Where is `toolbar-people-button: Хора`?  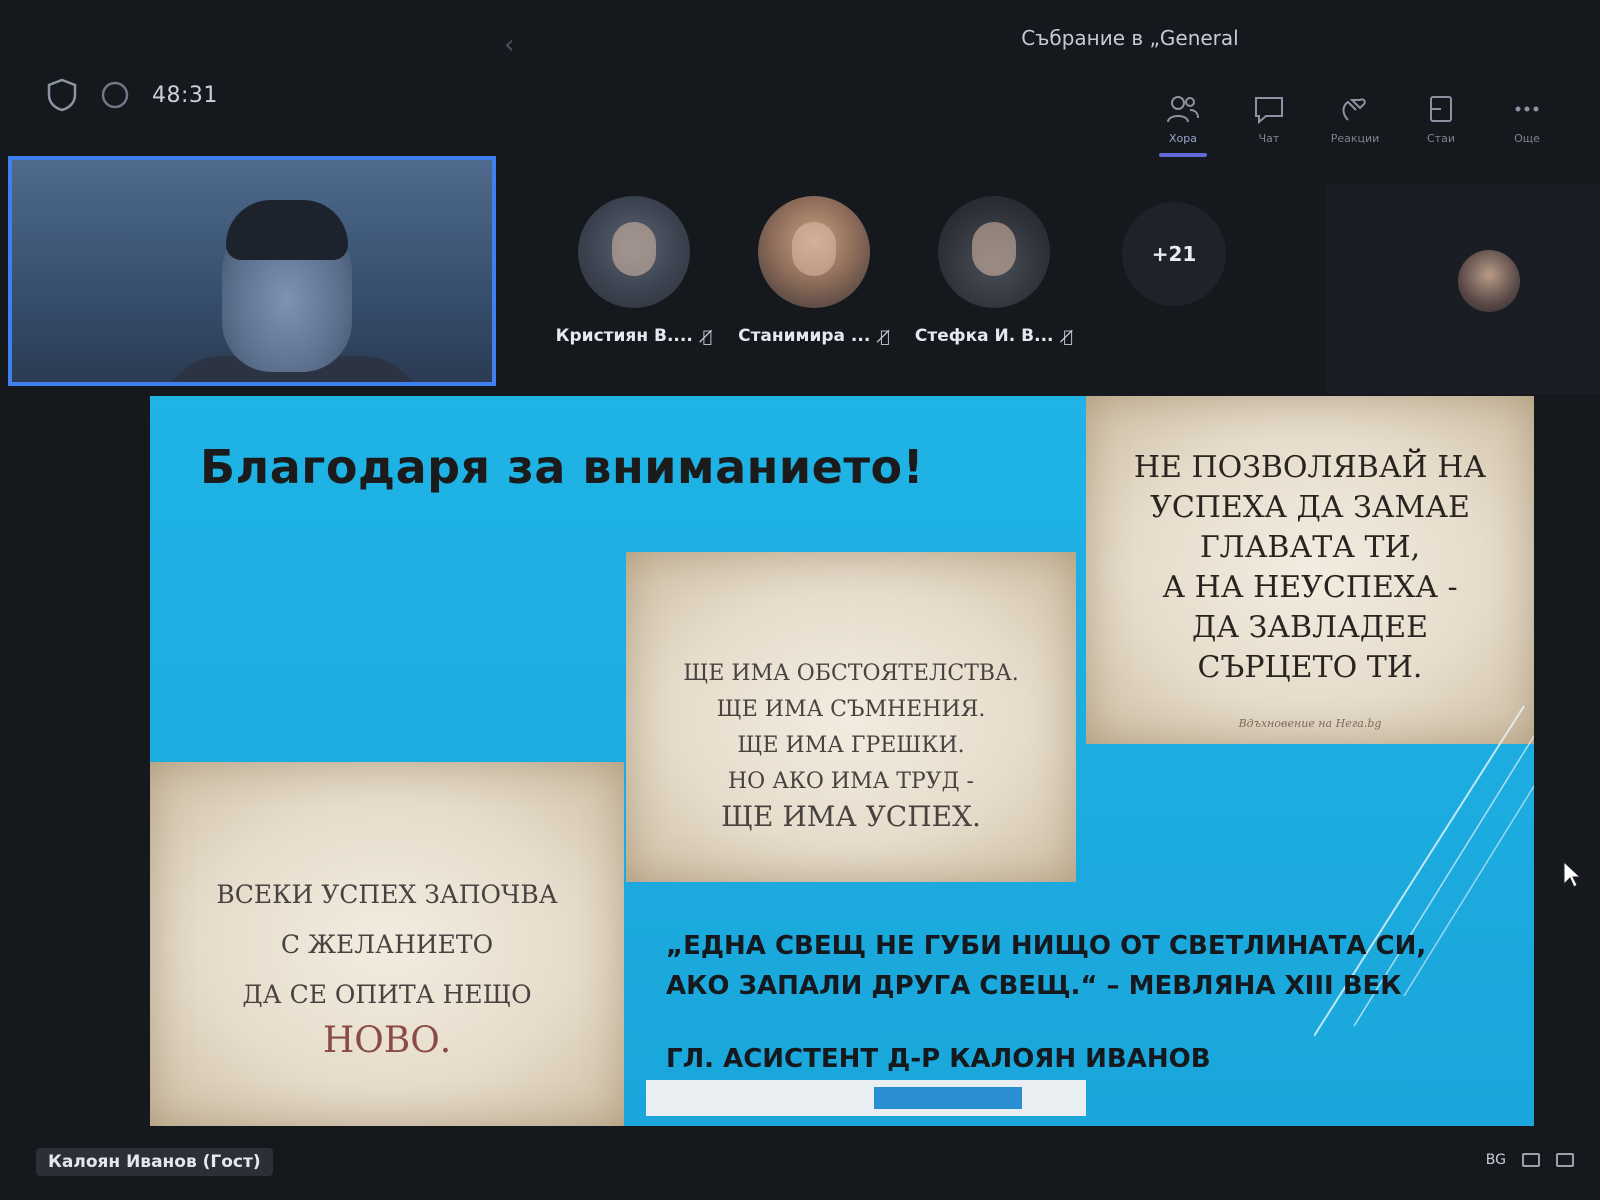 toolbar-people-button: Хора is located at coordinates (1183, 124).